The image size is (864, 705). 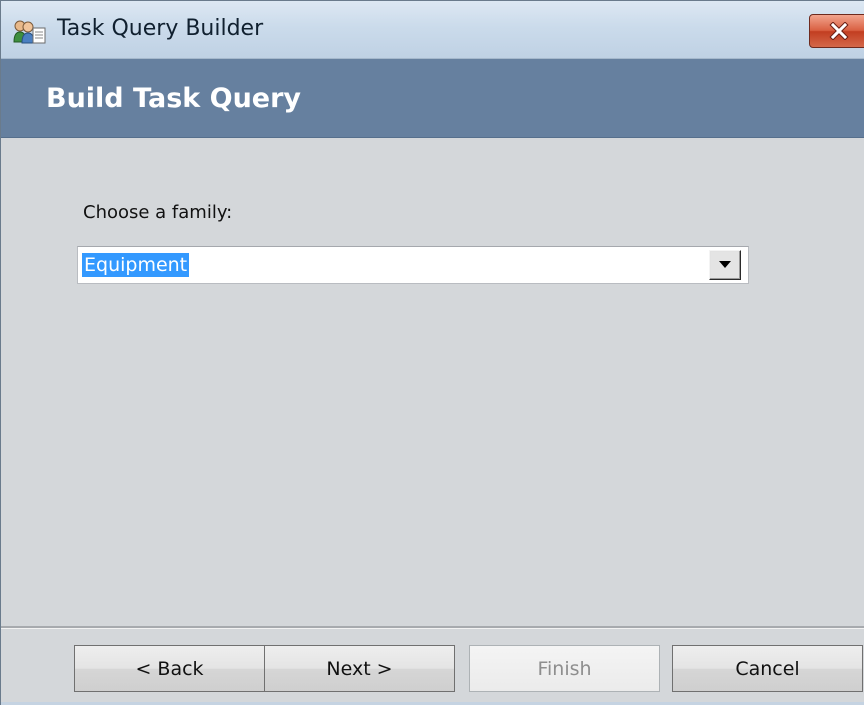 What do you see at coordinates (836, 31) in the screenshot?
I see `close-button` at bounding box center [836, 31].